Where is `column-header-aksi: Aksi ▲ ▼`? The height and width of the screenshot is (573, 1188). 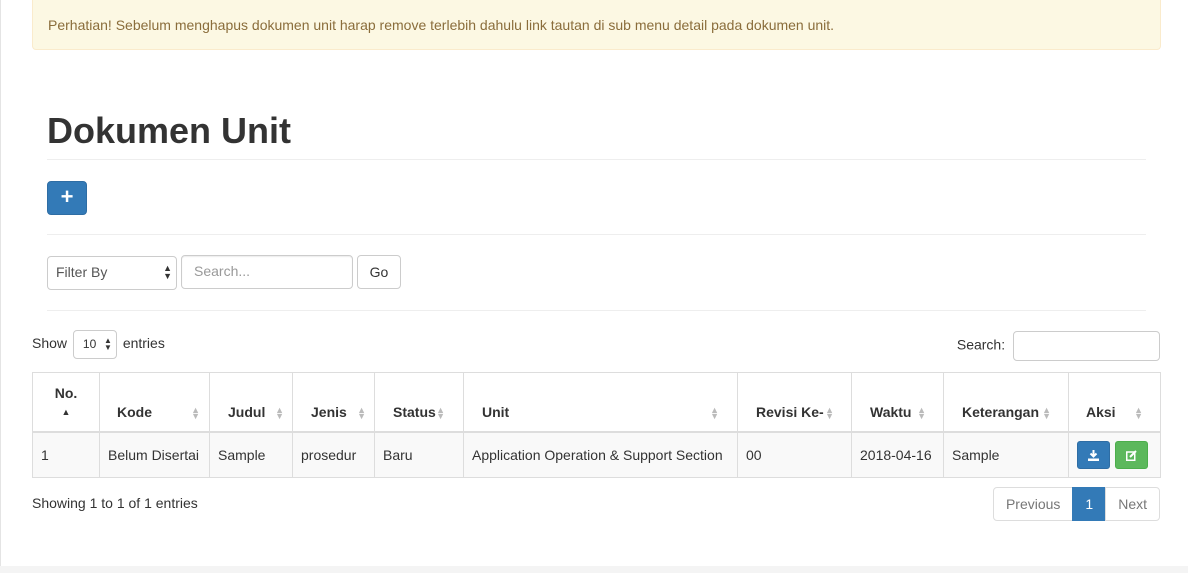 column-header-aksi: Aksi ▲ ▼ is located at coordinates (1114, 402).